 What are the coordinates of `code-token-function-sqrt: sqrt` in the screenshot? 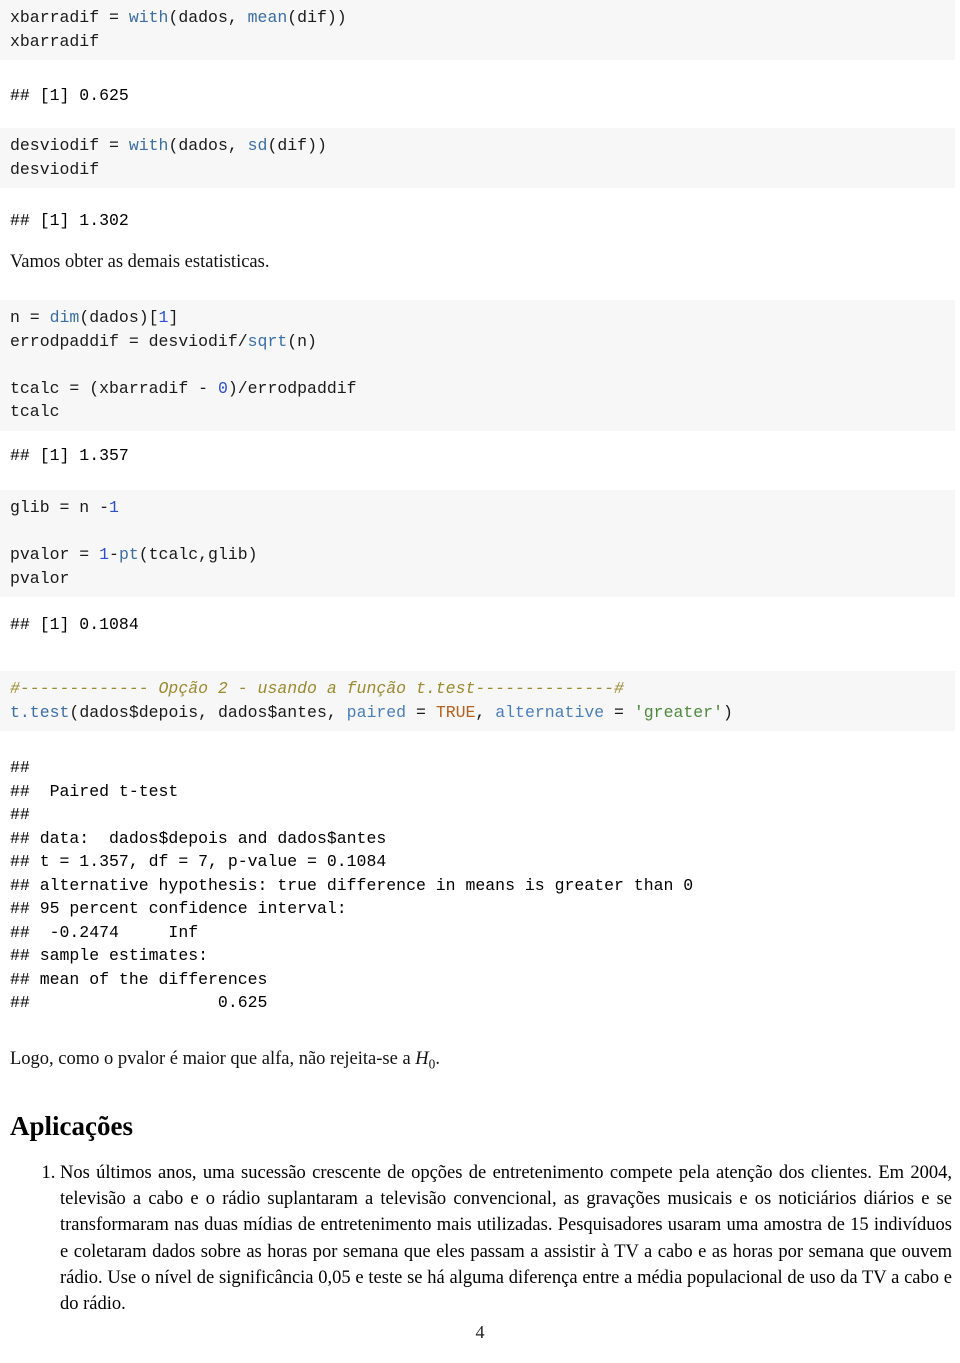 It's located at (267, 341).